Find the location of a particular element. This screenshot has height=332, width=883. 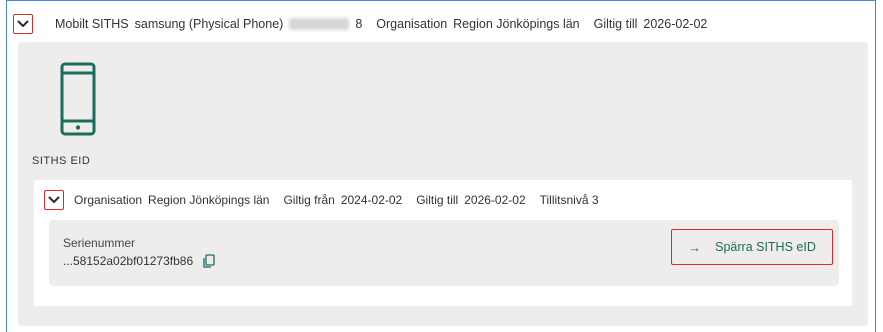

serial-number-row: ...58152a02bf01273fb86 is located at coordinates (139, 261).